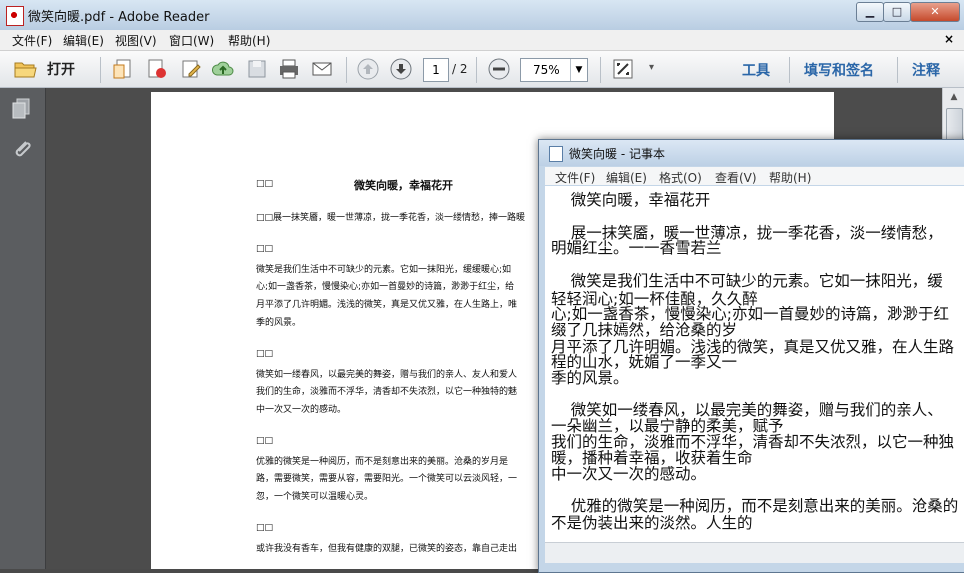 The height and width of the screenshot is (573, 964). Describe the element at coordinates (736, 177) in the screenshot. I see `notepad-menu-view: 查看(V)` at that location.